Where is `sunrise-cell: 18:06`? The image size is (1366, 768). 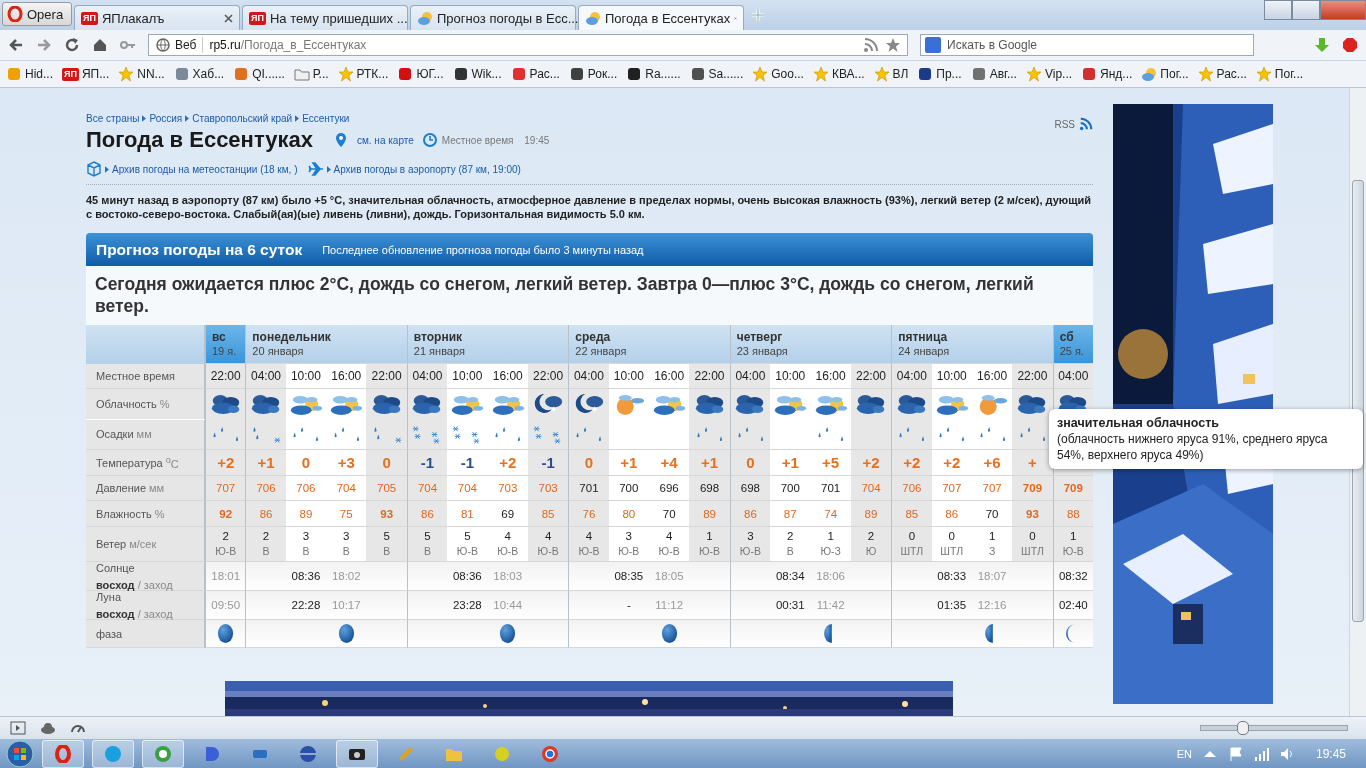
sunrise-cell: 18:06 is located at coordinates (830, 576).